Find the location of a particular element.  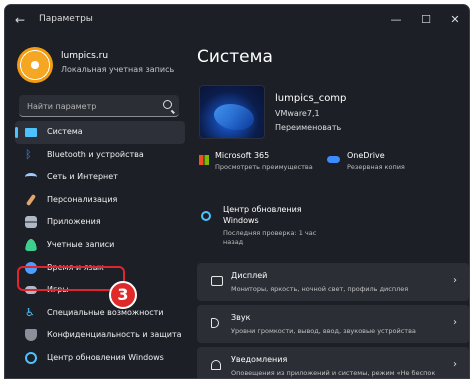

microsoft-logo-icon is located at coordinates (204, 160).